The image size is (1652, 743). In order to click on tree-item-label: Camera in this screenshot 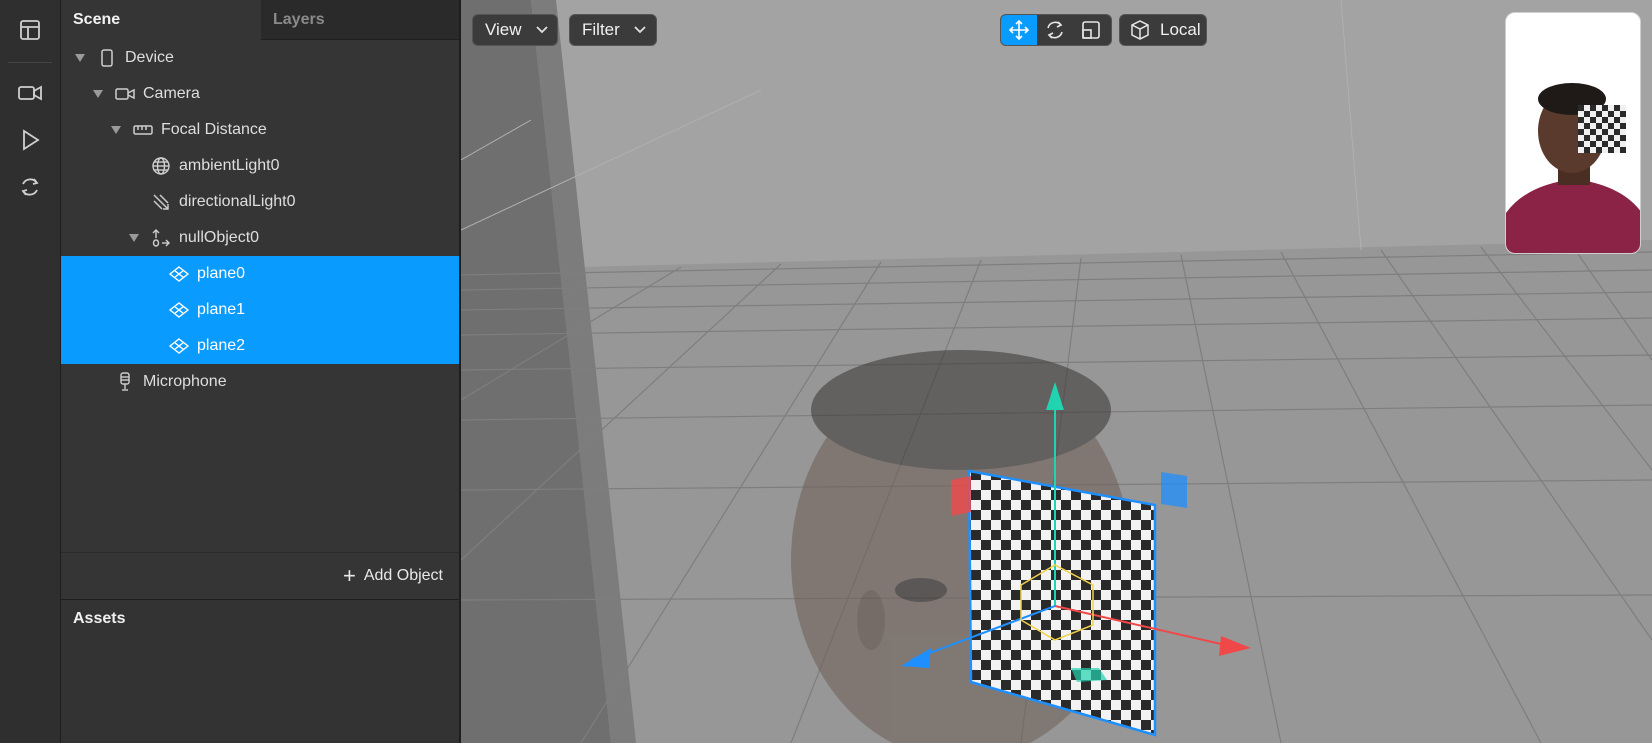, I will do `click(171, 93)`.